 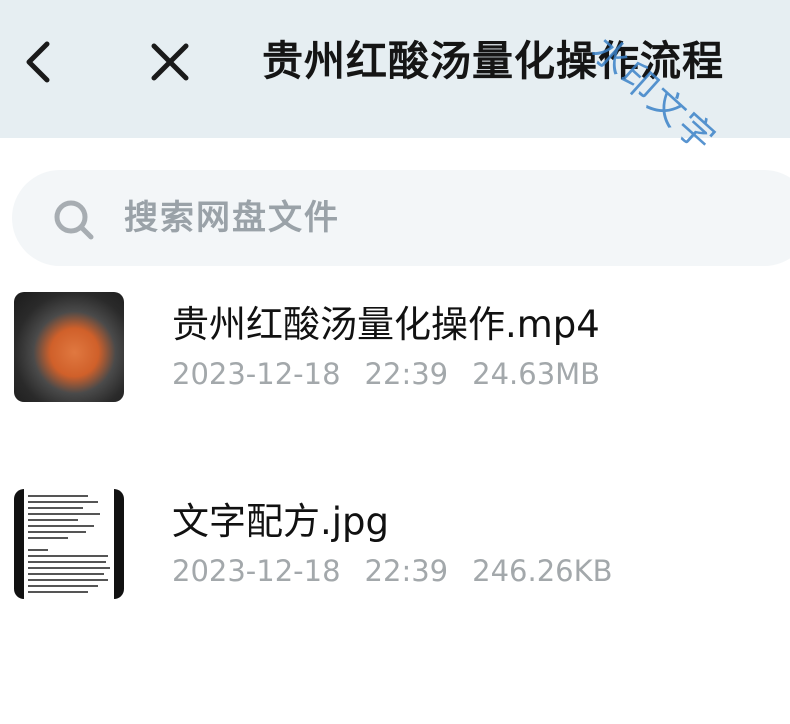 I want to click on document-page-preview, so click(x=69, y=544).